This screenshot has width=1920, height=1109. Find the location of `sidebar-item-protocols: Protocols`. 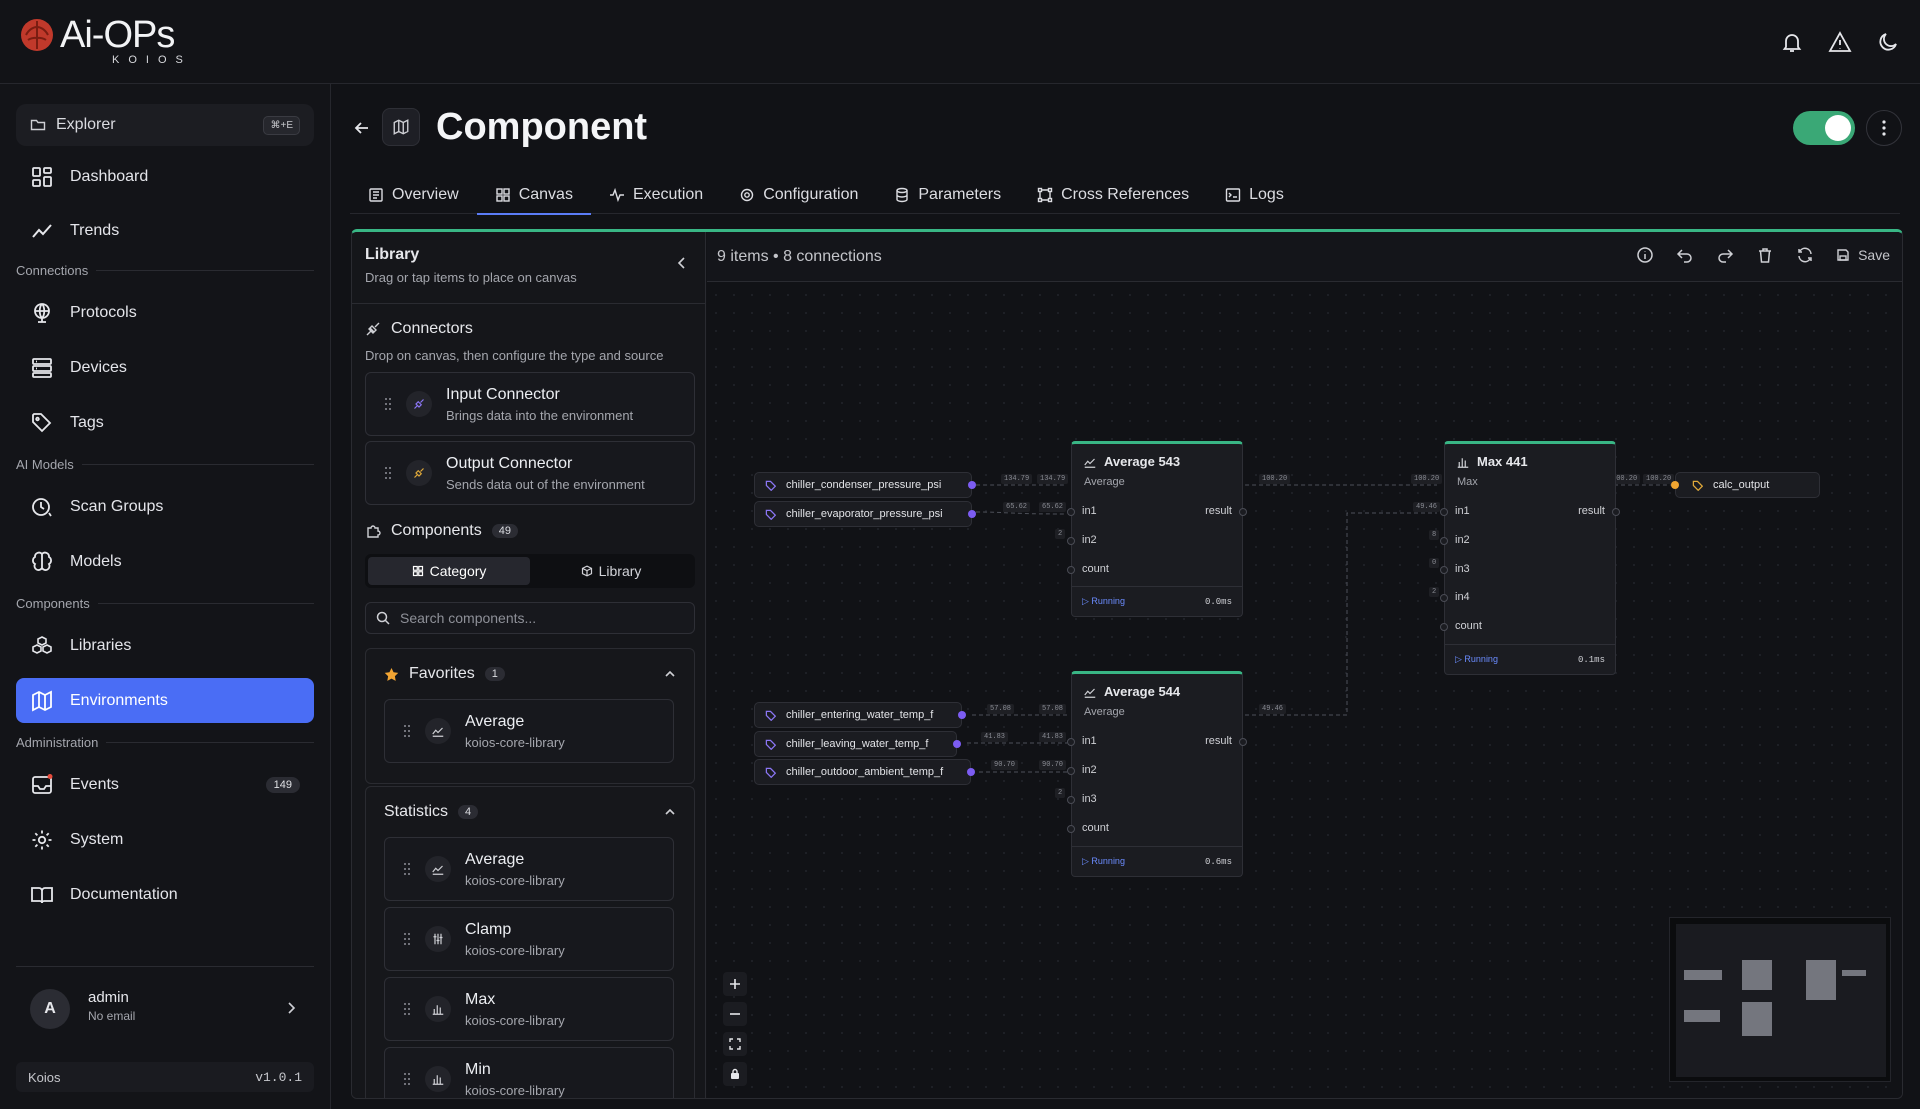

sidebar-item-protocols: Protocols is located at coordinates (165, 312).